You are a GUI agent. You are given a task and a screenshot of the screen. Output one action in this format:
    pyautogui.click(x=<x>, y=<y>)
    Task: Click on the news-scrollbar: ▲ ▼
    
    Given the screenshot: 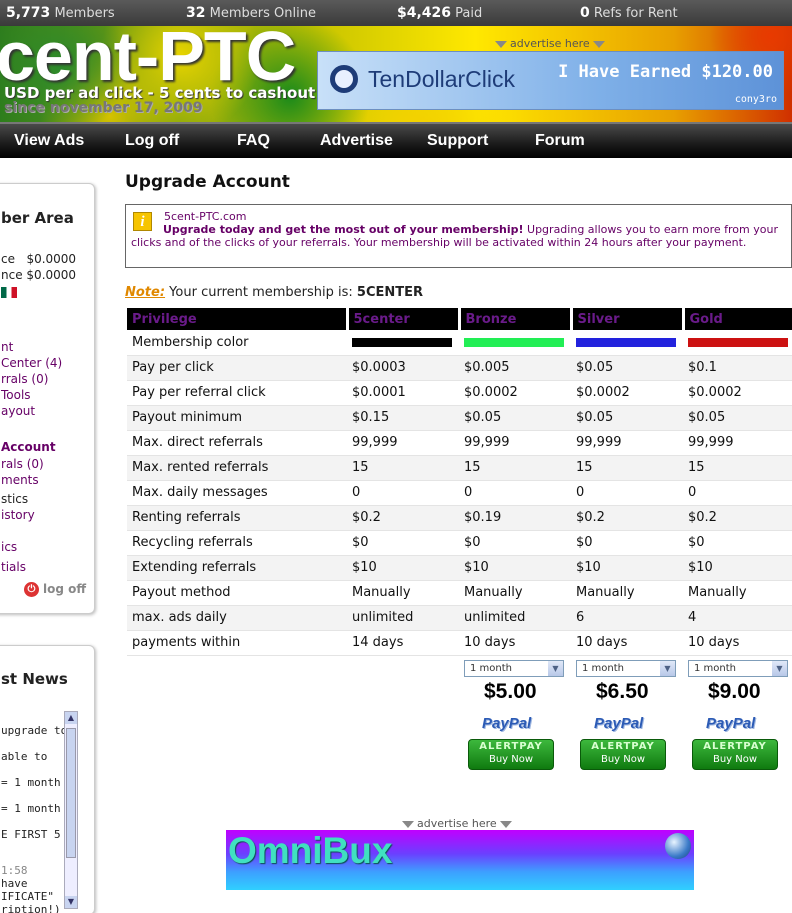 What is the action you would take?
    pyautogui.click(x=71, y=810)
    